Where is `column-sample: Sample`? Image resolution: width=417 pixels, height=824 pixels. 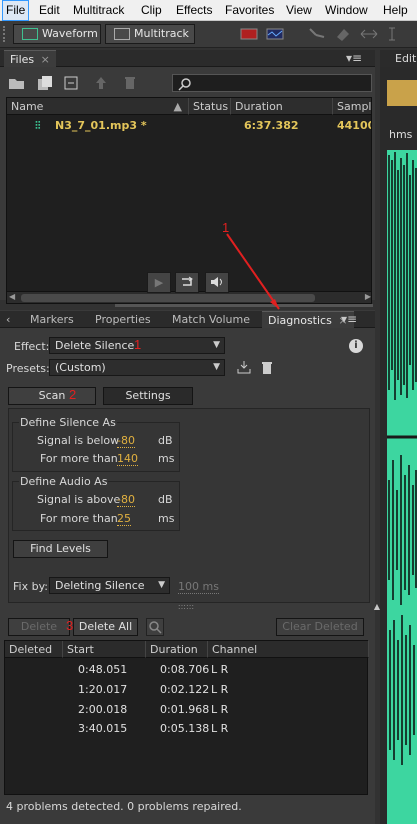 column-sample: Sample is located at coordinates (352, 106).